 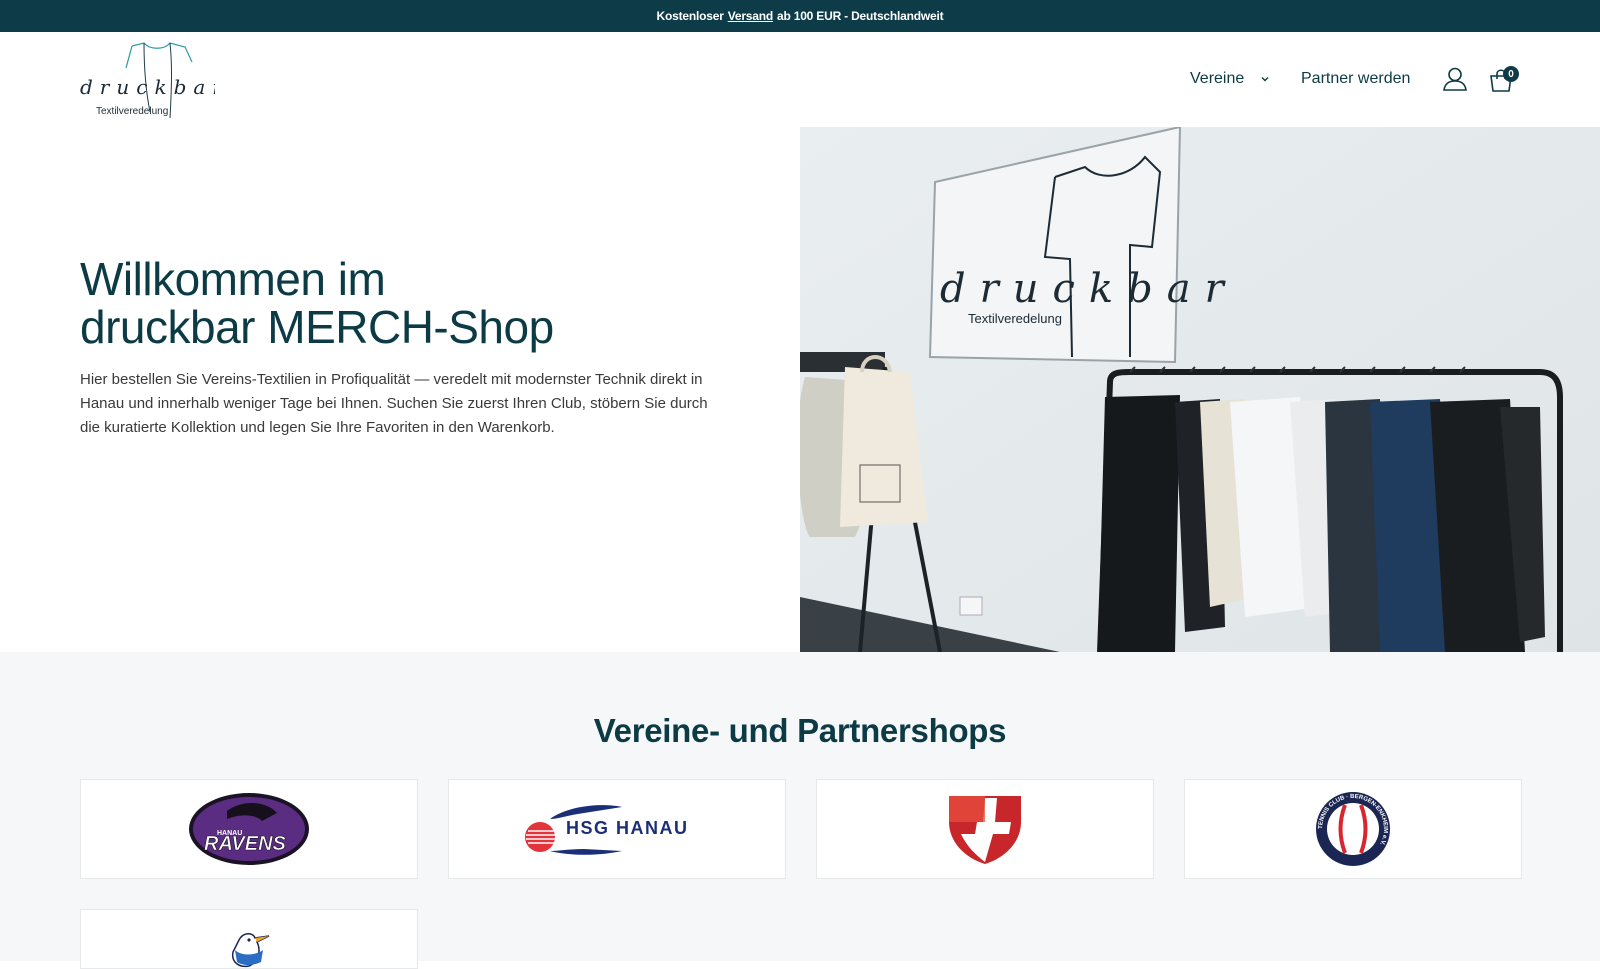 I want to click on logo-graphic: druckbar Textilveredelung, so click(x=151, y=80).